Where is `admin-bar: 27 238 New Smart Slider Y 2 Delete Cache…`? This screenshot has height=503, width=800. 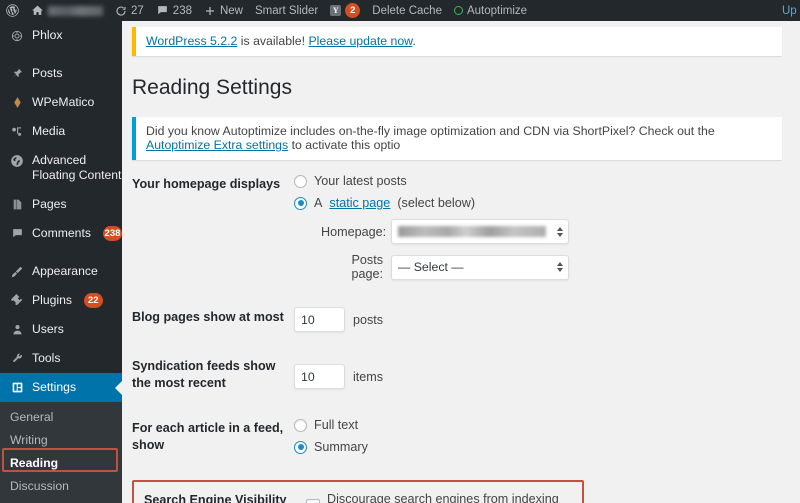 admin-bar: 27 238 New Smart Slider Y 2 Delete Cache… is located at coordinates (400, 10).